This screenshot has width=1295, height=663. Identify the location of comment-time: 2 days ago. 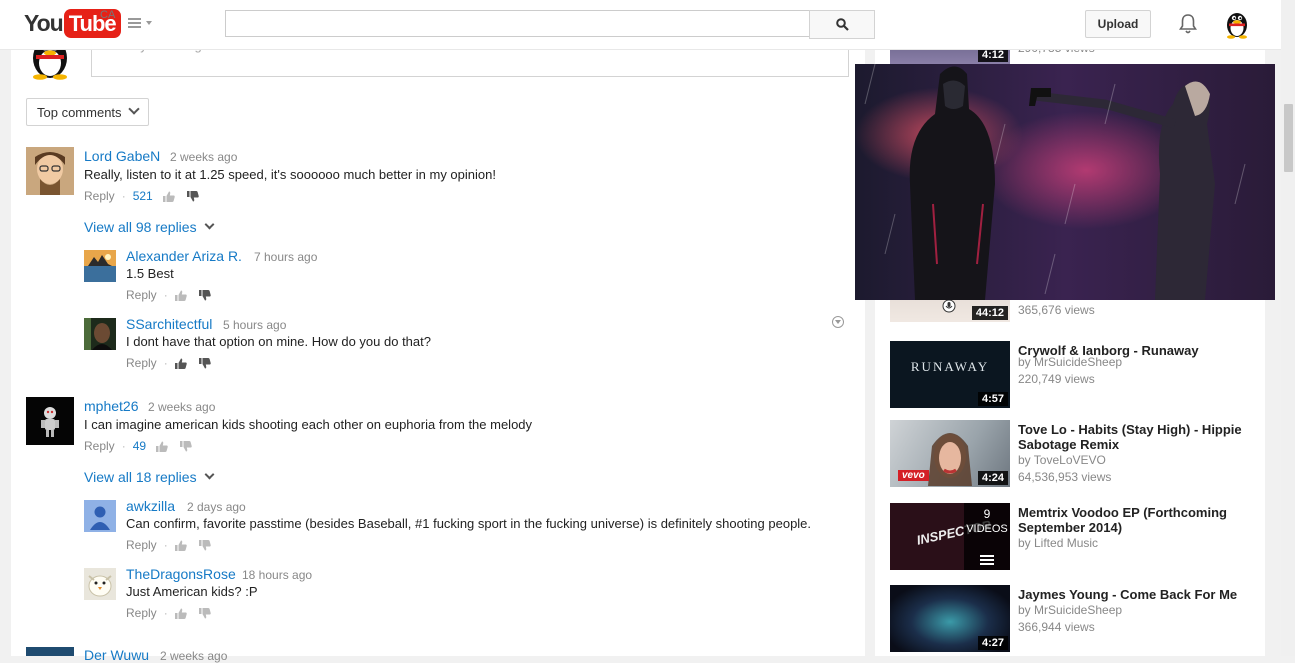
(216, 507).